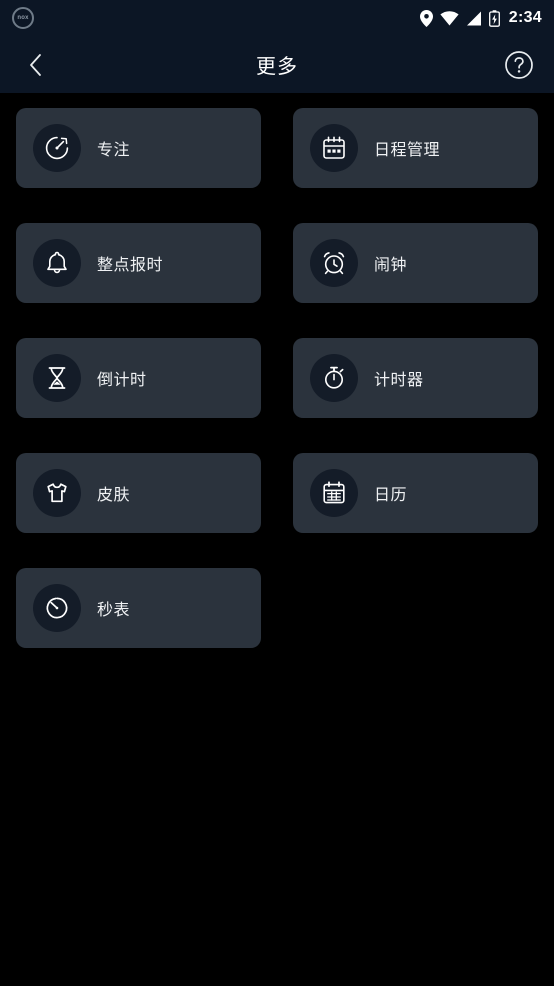 The image size is (554, 986). What do you see at coordinates (525, 17) in the screenshot?
I see `status-bar-clock: 2:34` at bounding box center [525, 17].